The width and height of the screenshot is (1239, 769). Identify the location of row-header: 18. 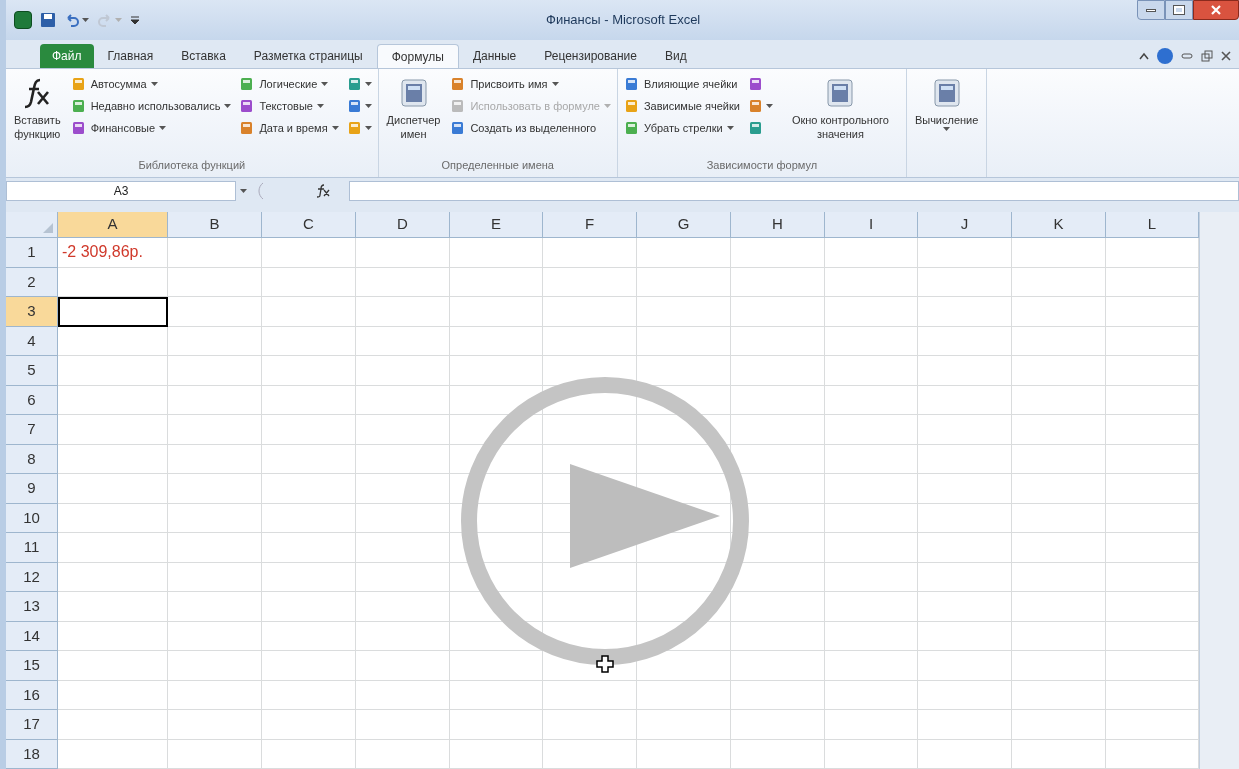
(32, 754).